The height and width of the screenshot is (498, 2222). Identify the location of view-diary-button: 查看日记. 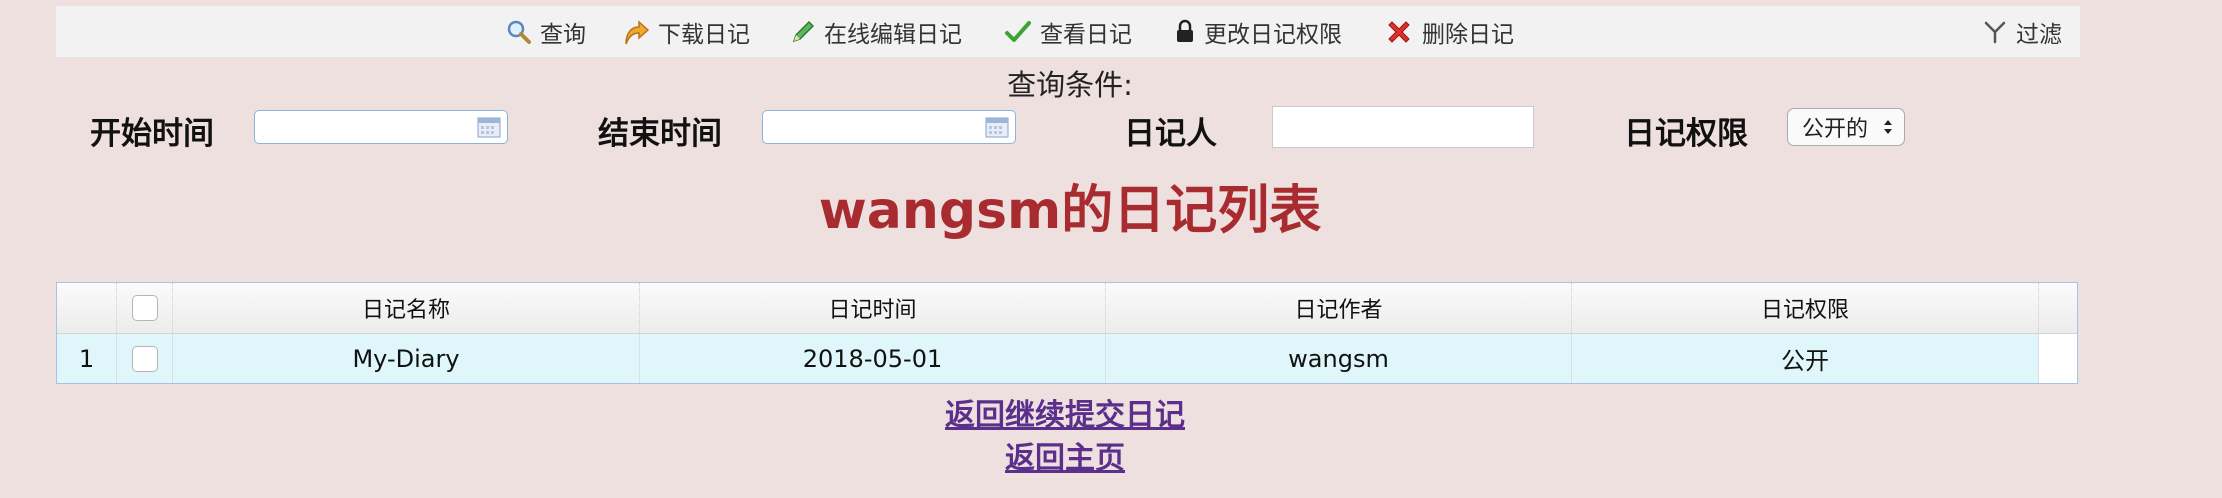
(1068, 31).